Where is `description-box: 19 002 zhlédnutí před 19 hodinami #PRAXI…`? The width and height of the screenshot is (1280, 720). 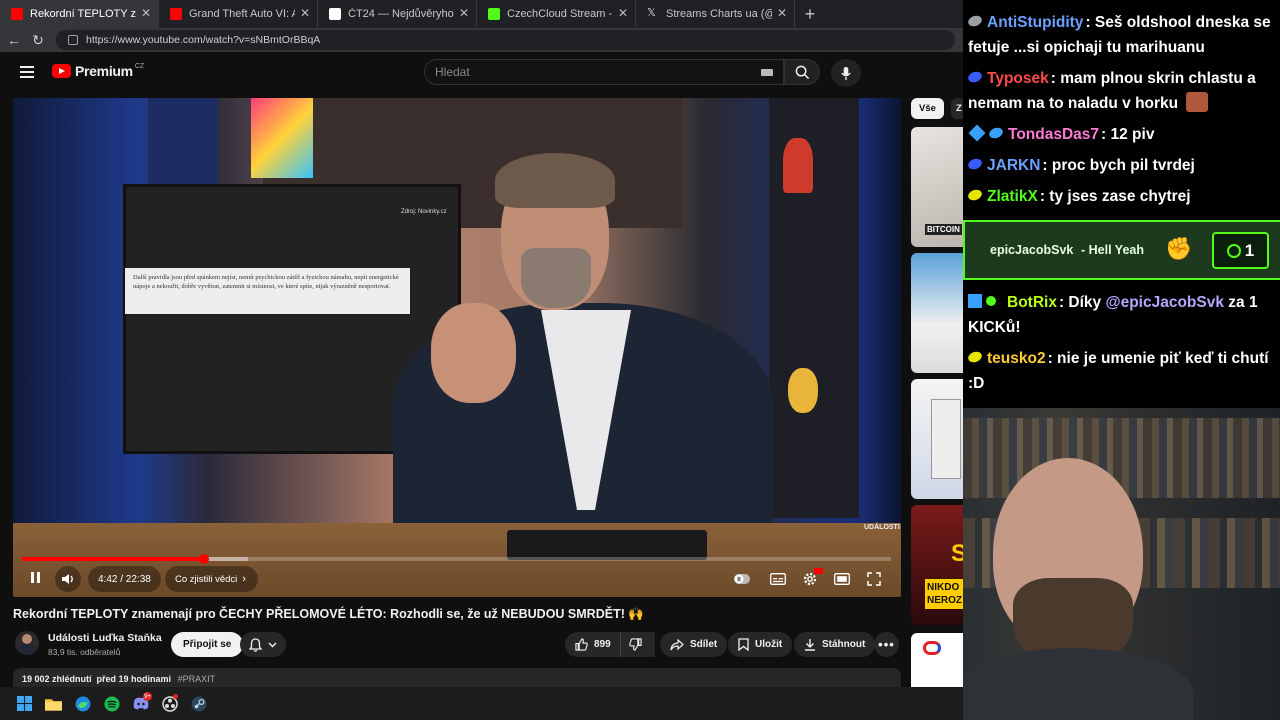 description-box: 19 002 zhlédnutí před 19 hodinami #PRAXI… is located at coordinates (457, 677).